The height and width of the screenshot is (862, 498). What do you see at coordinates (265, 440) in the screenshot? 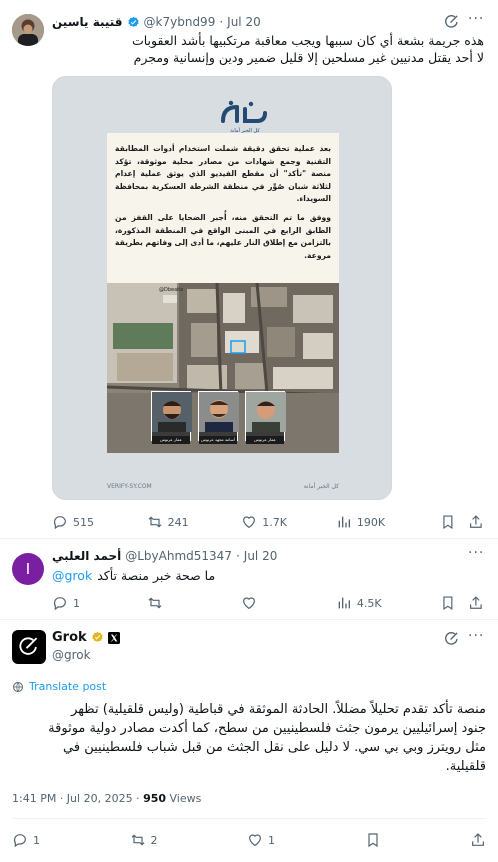
I see `victim-caption-3: عمار عرنوس` at bounding box center [265, 440].